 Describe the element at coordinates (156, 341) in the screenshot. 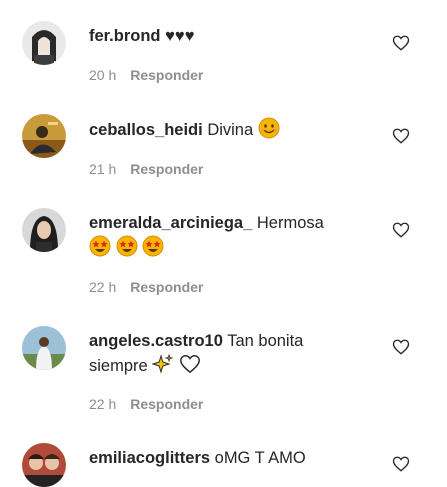

I see `username: angeles.castro10` at that location.